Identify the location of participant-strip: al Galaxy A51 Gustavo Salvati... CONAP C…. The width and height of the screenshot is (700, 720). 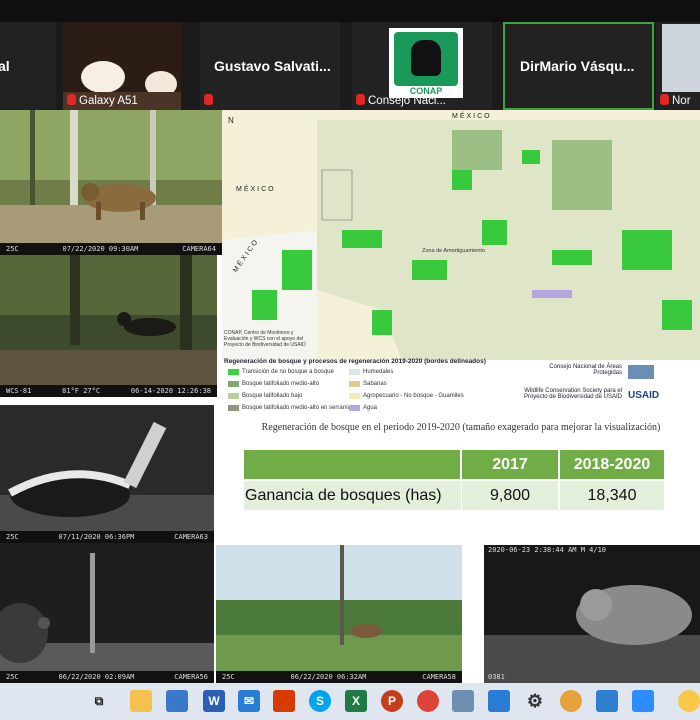
(350, 66).